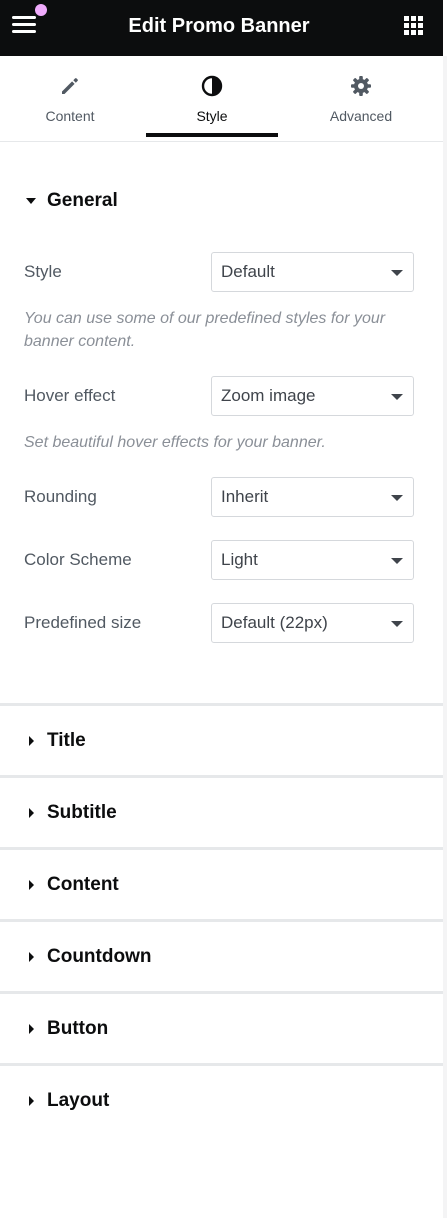  I want to click on color-scheme-select-value: Light, so click(239, 559).